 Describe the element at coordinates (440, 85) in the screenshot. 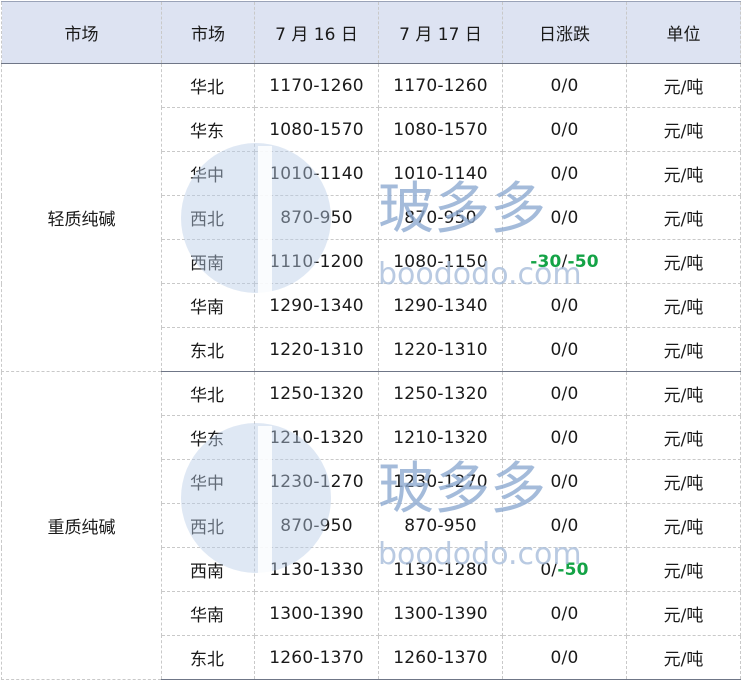

I see `price-jul17-cell: 1170-1260` at that location.